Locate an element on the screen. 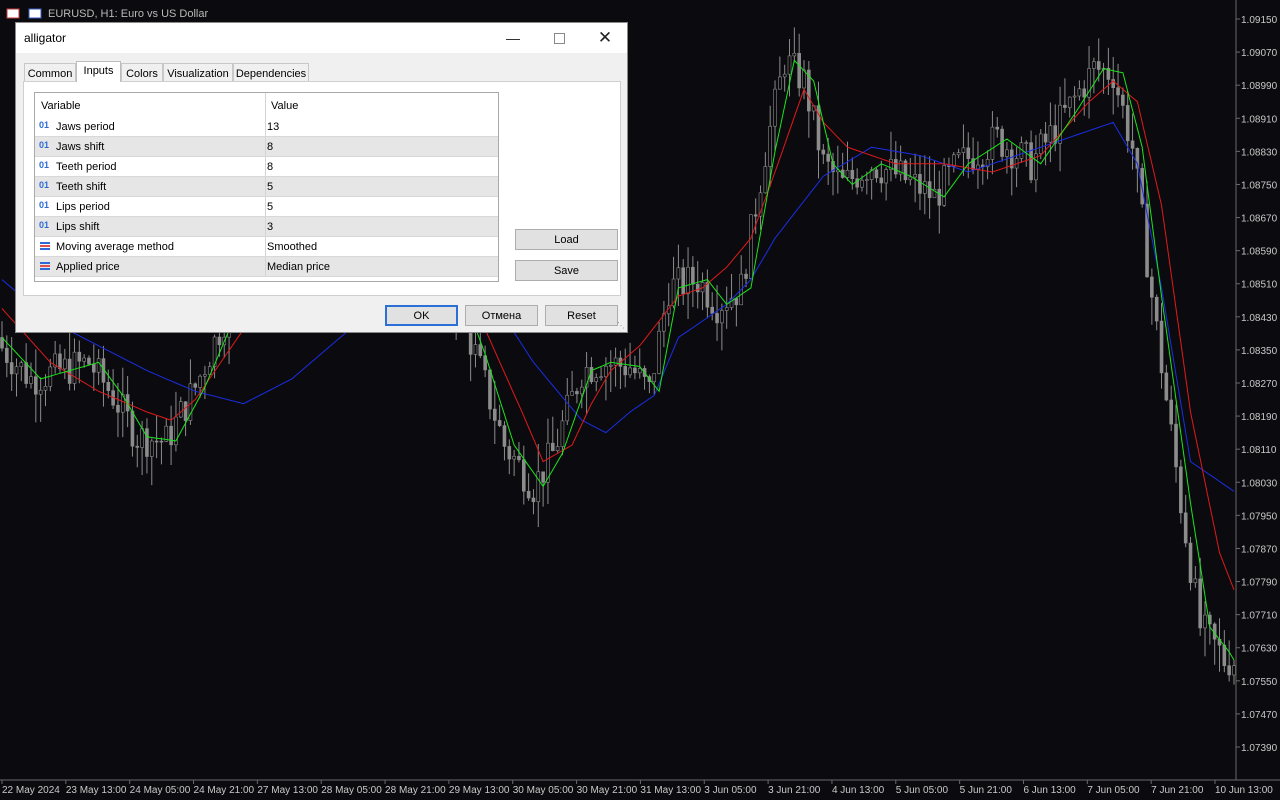 The image size is (1280, 800). cancel-button: Отмена is located at coordinates (501, 315).